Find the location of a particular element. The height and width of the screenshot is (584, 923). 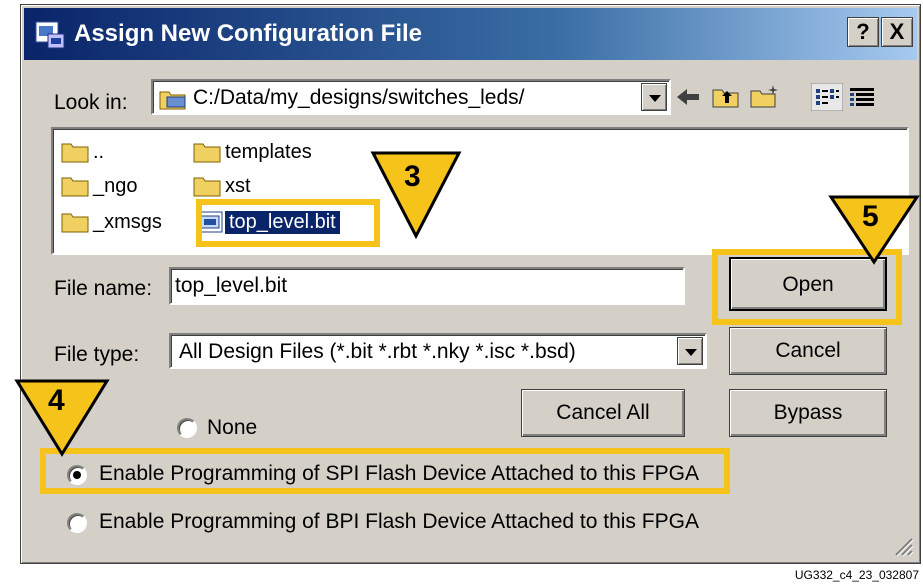

window-title: Assign New Configuration File is located at coordinates (248, 33).